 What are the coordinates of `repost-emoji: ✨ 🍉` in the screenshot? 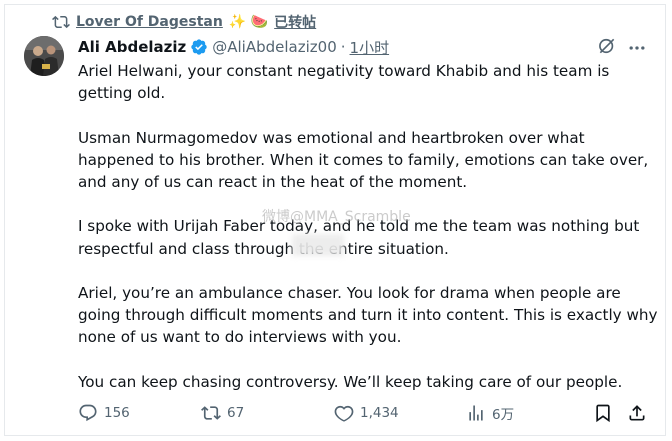 It's located at (248, 22).